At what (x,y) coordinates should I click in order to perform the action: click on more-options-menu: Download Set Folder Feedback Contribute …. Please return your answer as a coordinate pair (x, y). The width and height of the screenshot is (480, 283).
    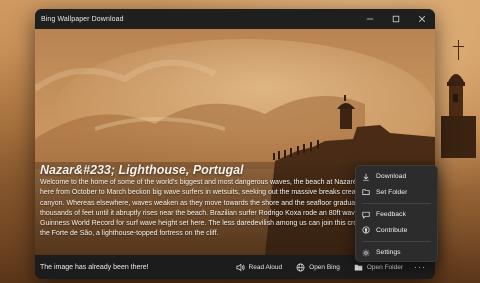
    Looking at the image, I should click on (396, 213).